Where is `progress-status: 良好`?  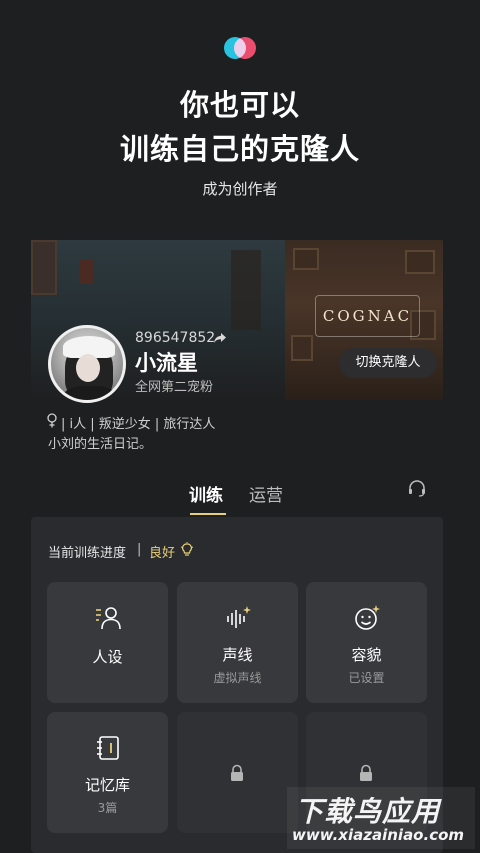
progress-status: 良好 is located at coordinates (162, 553).